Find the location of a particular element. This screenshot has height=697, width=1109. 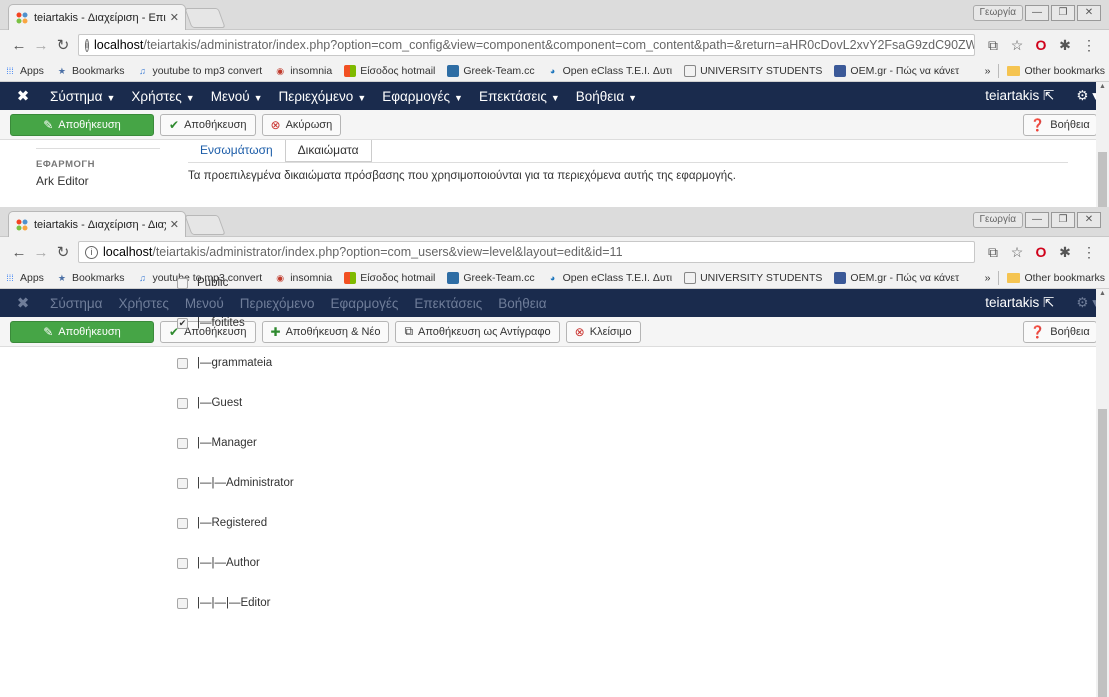

list-item: |—Registered is located at coordinates (222, 523).